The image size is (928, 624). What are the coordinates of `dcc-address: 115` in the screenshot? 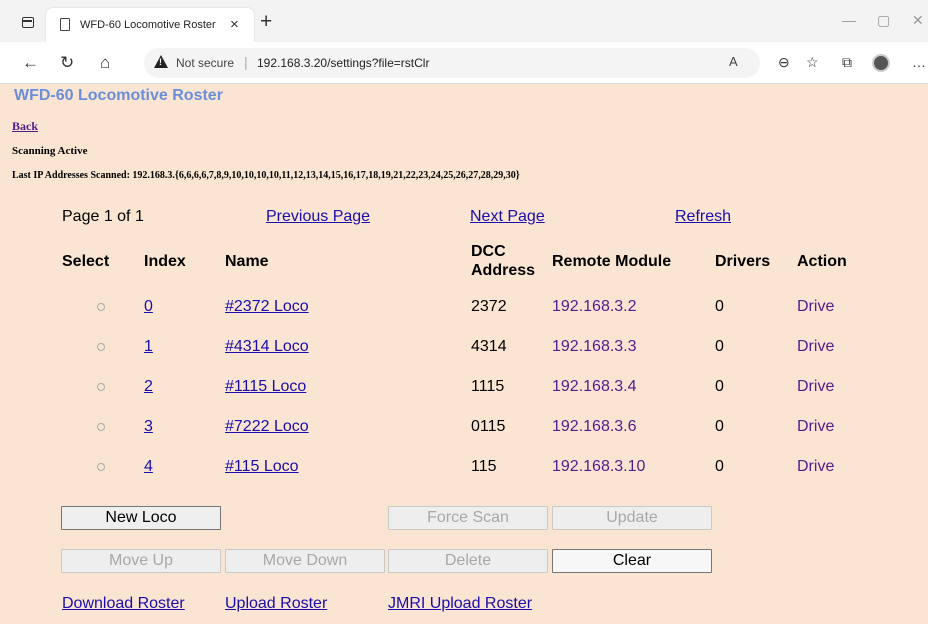 It's located at (484, 466).